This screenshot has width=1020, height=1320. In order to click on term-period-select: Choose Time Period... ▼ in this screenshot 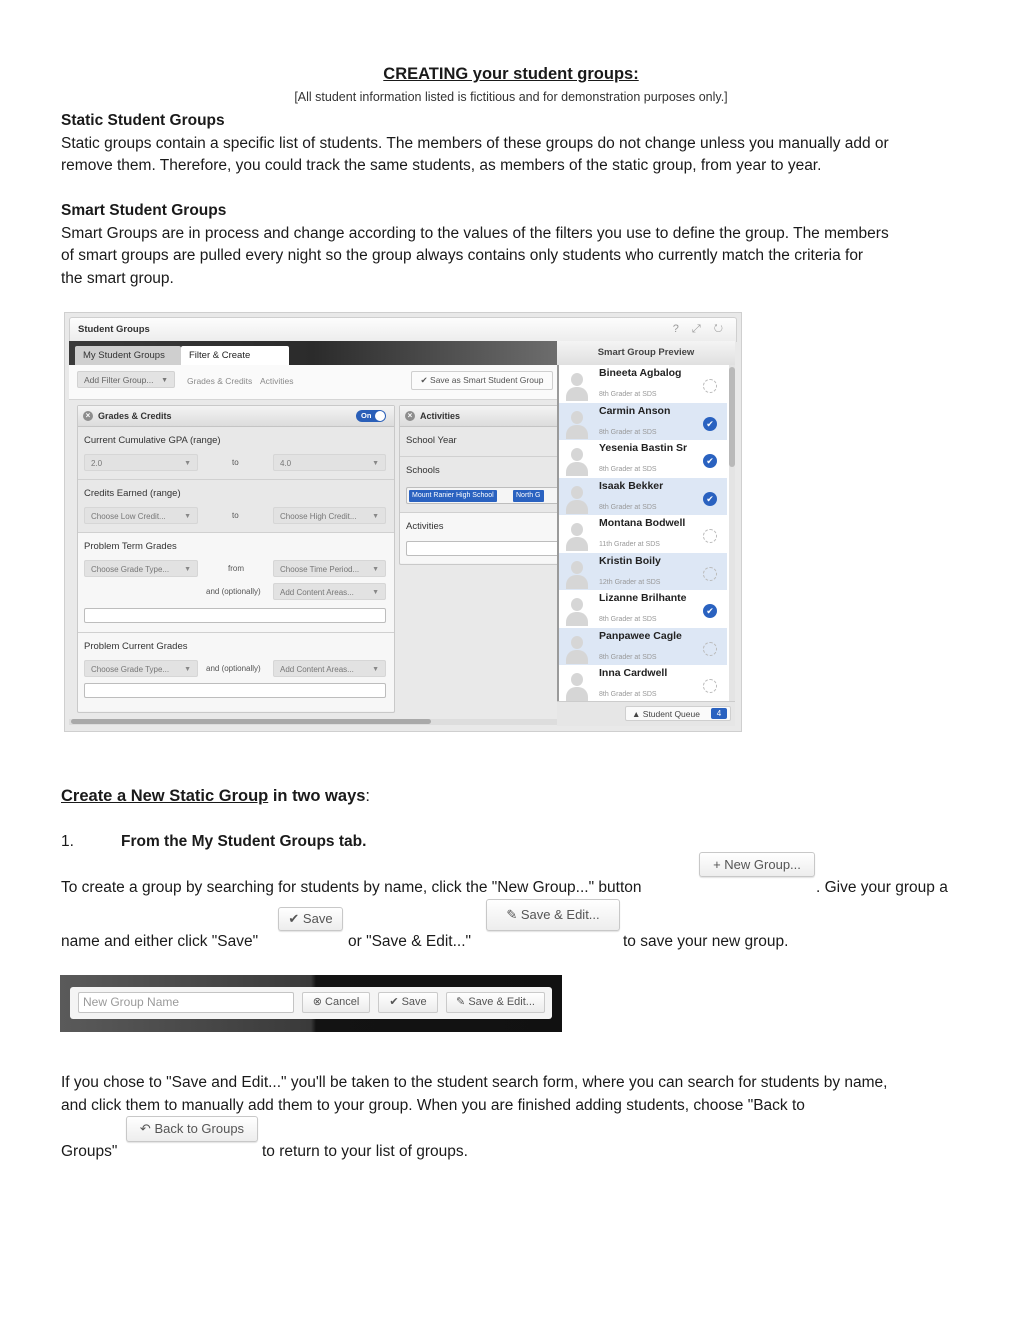, I will do `click(329, 568)`.